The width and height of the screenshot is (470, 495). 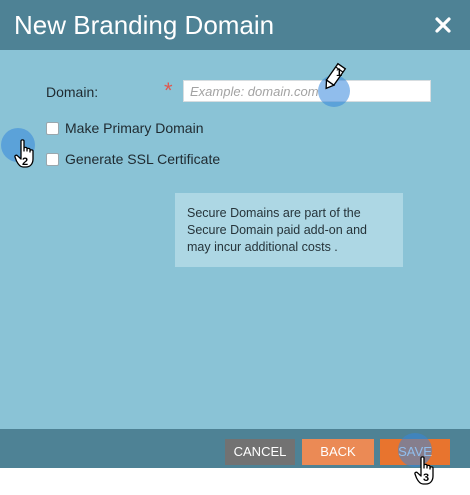 I want to click on generate-ssl-row: Generate SSL Certificate, so click(x=133, y=159).